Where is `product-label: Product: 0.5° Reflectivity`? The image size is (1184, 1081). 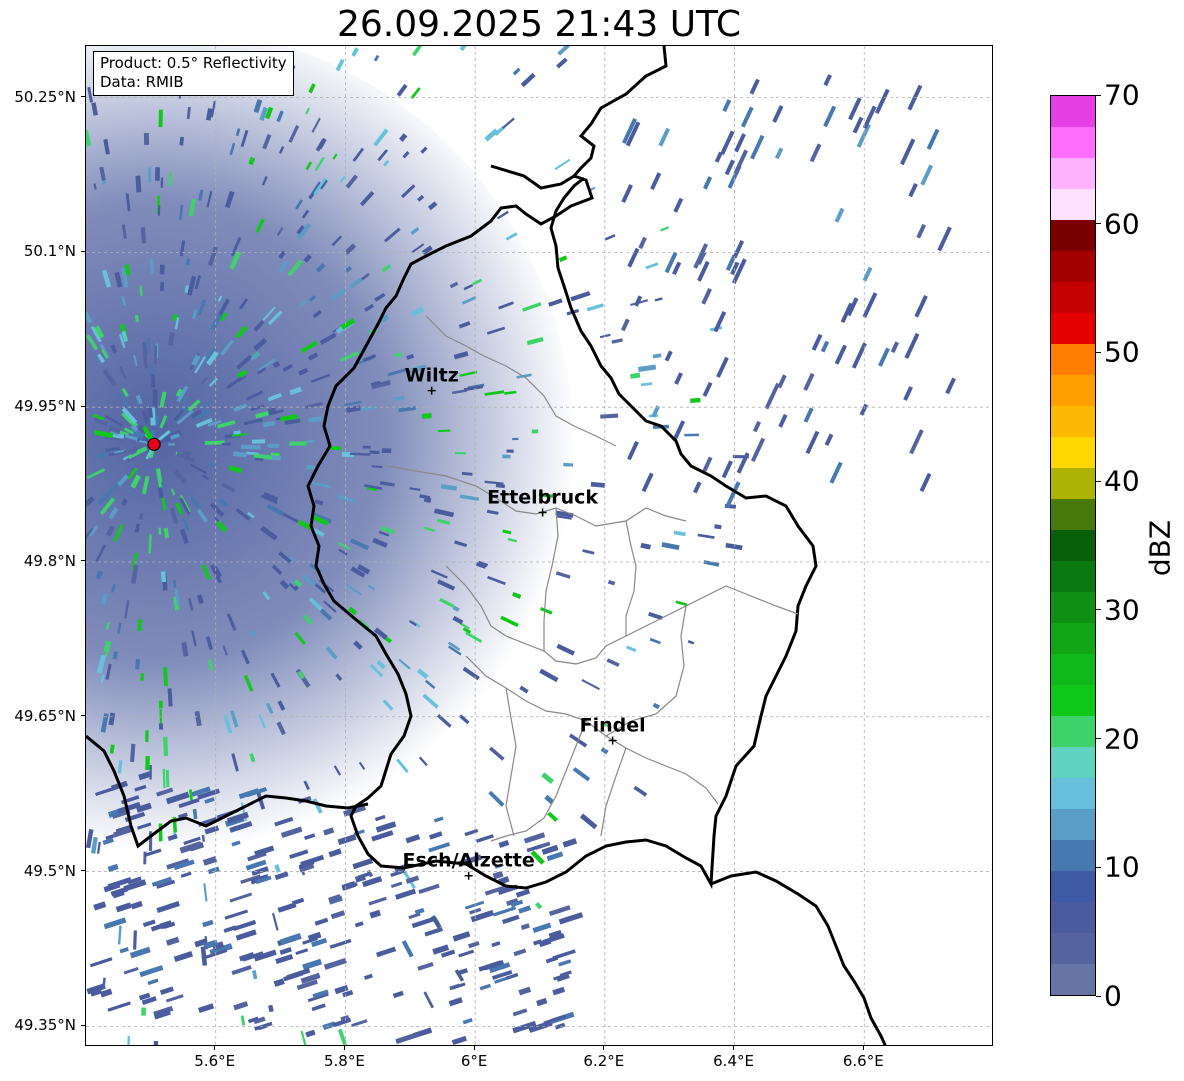 product-label: Product: 0.5° Reflectivity is located at coordinates (193, 63).